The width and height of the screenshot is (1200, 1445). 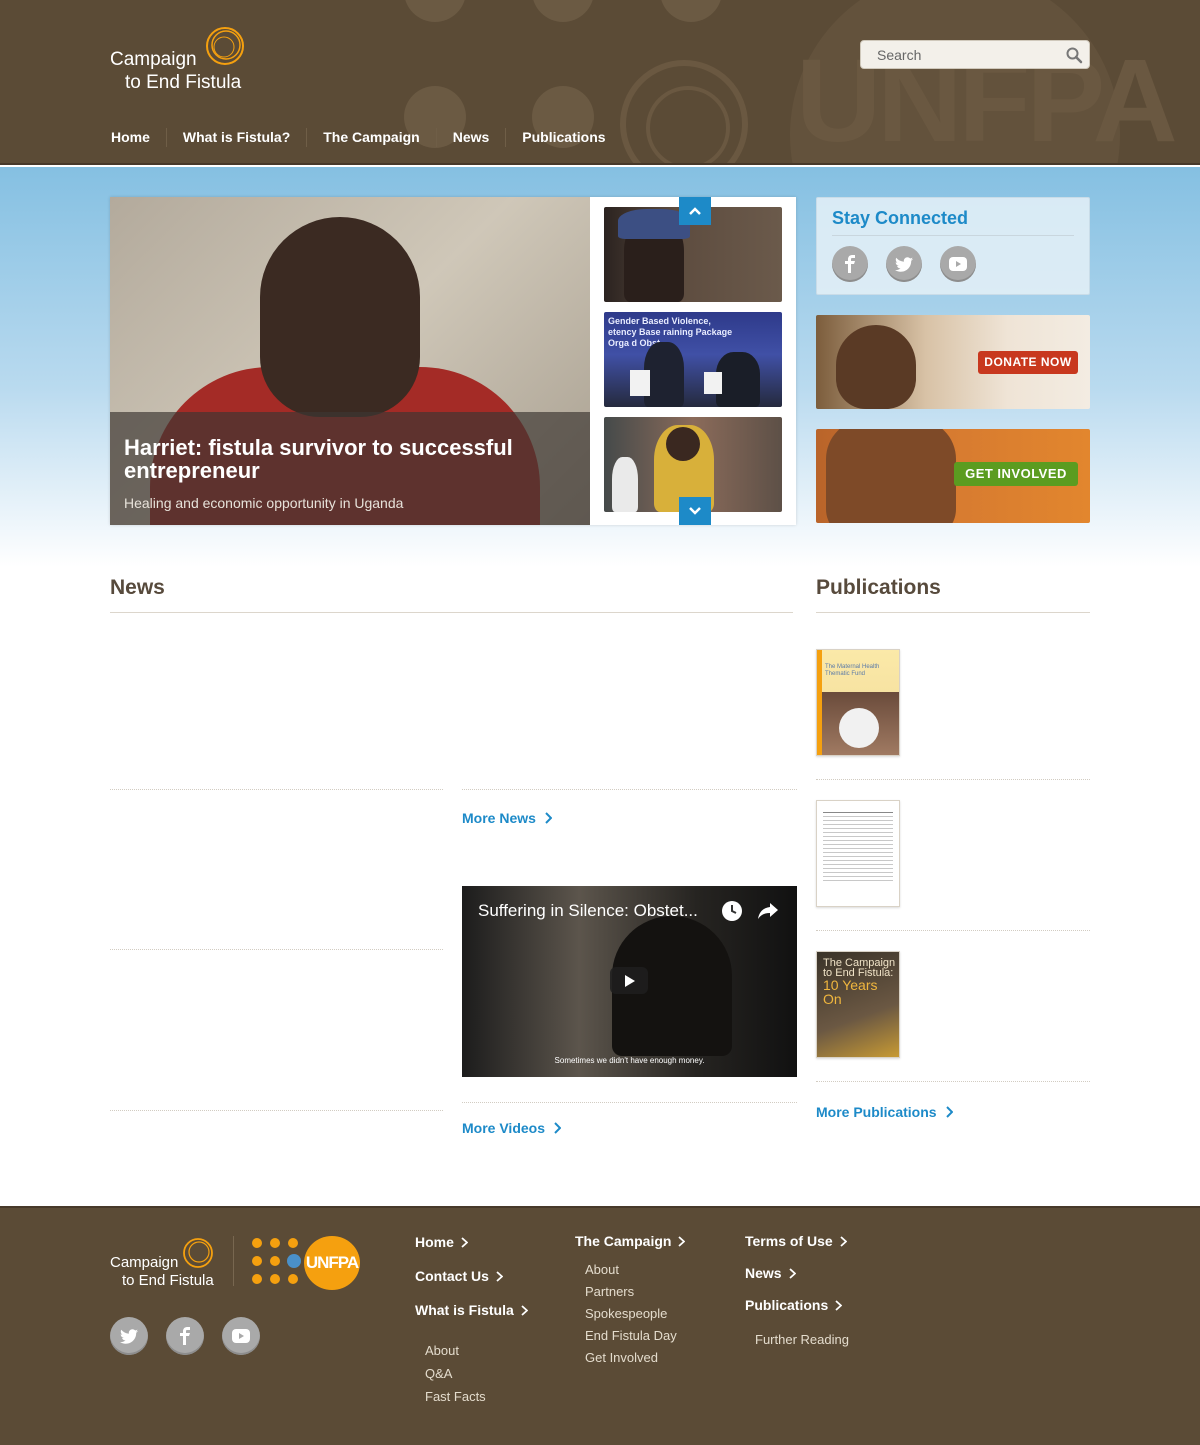 I want to click on footer-link-the-campaign: The Campaign, so click(x=630, y=1241).